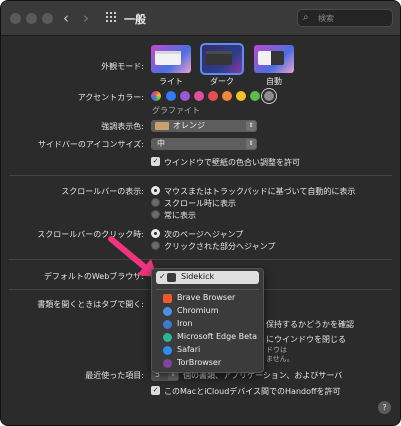  I want to click on recent-items-label: 最近使った項目:, so click(114, 375).